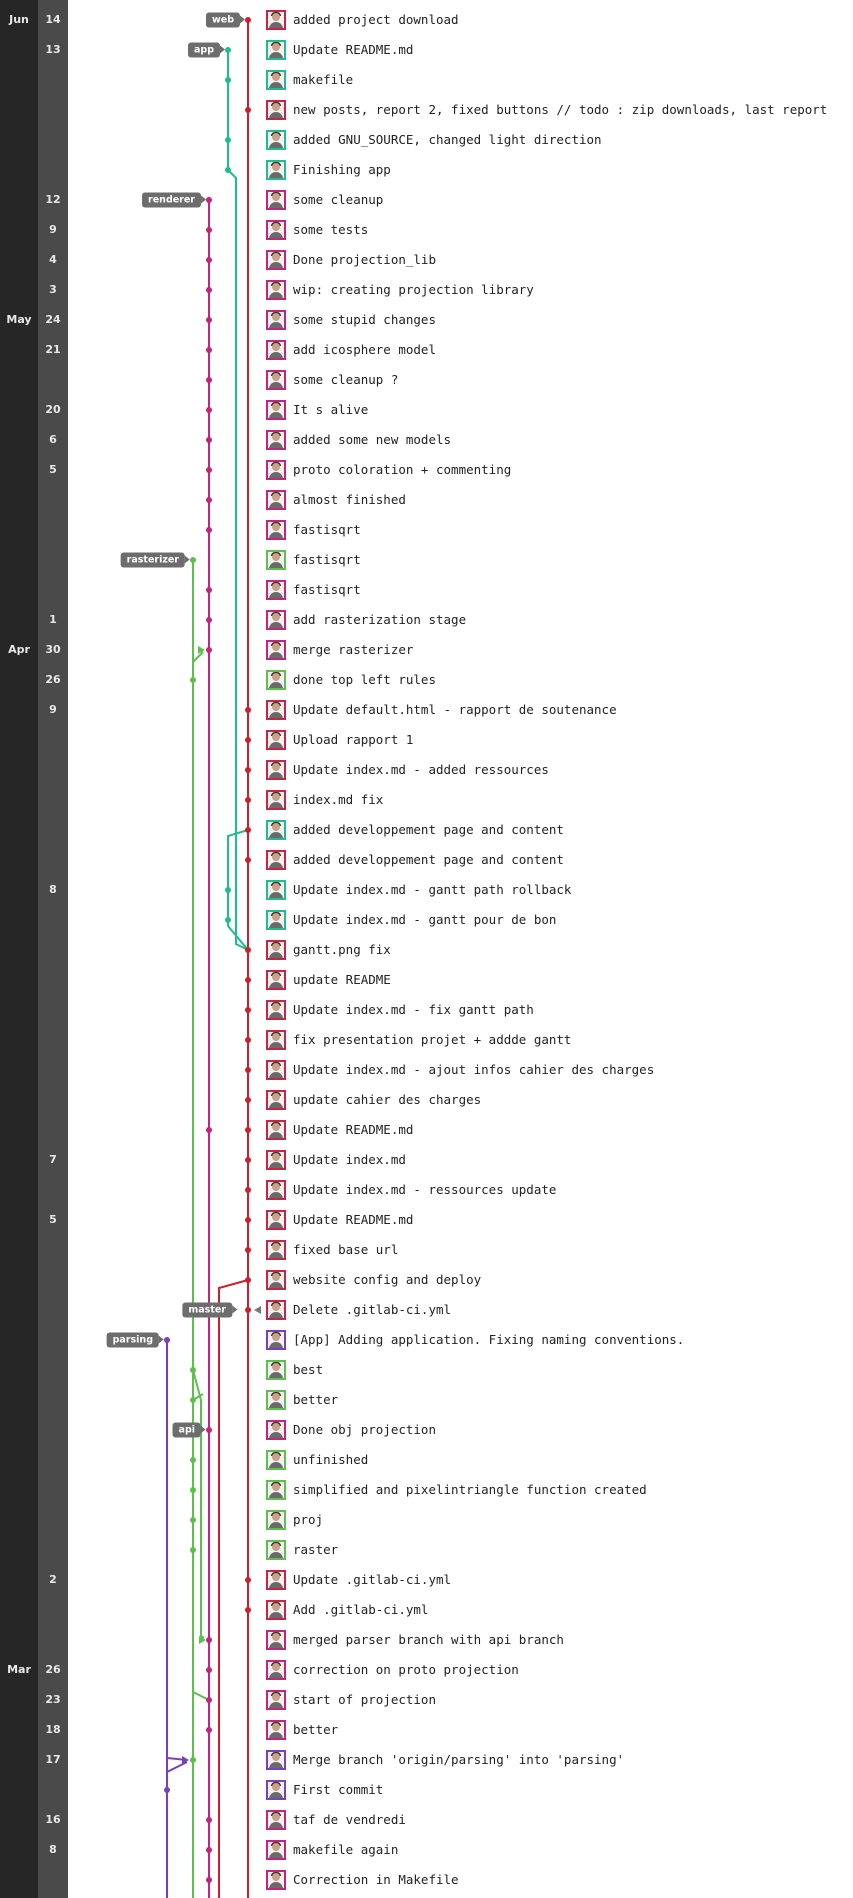 The image size is (853, 1898). What do you see at coordinates (349, 1820) in the screenshot?
I see `commit-message: taf de vendredi` at bounding box center [349, 1820].